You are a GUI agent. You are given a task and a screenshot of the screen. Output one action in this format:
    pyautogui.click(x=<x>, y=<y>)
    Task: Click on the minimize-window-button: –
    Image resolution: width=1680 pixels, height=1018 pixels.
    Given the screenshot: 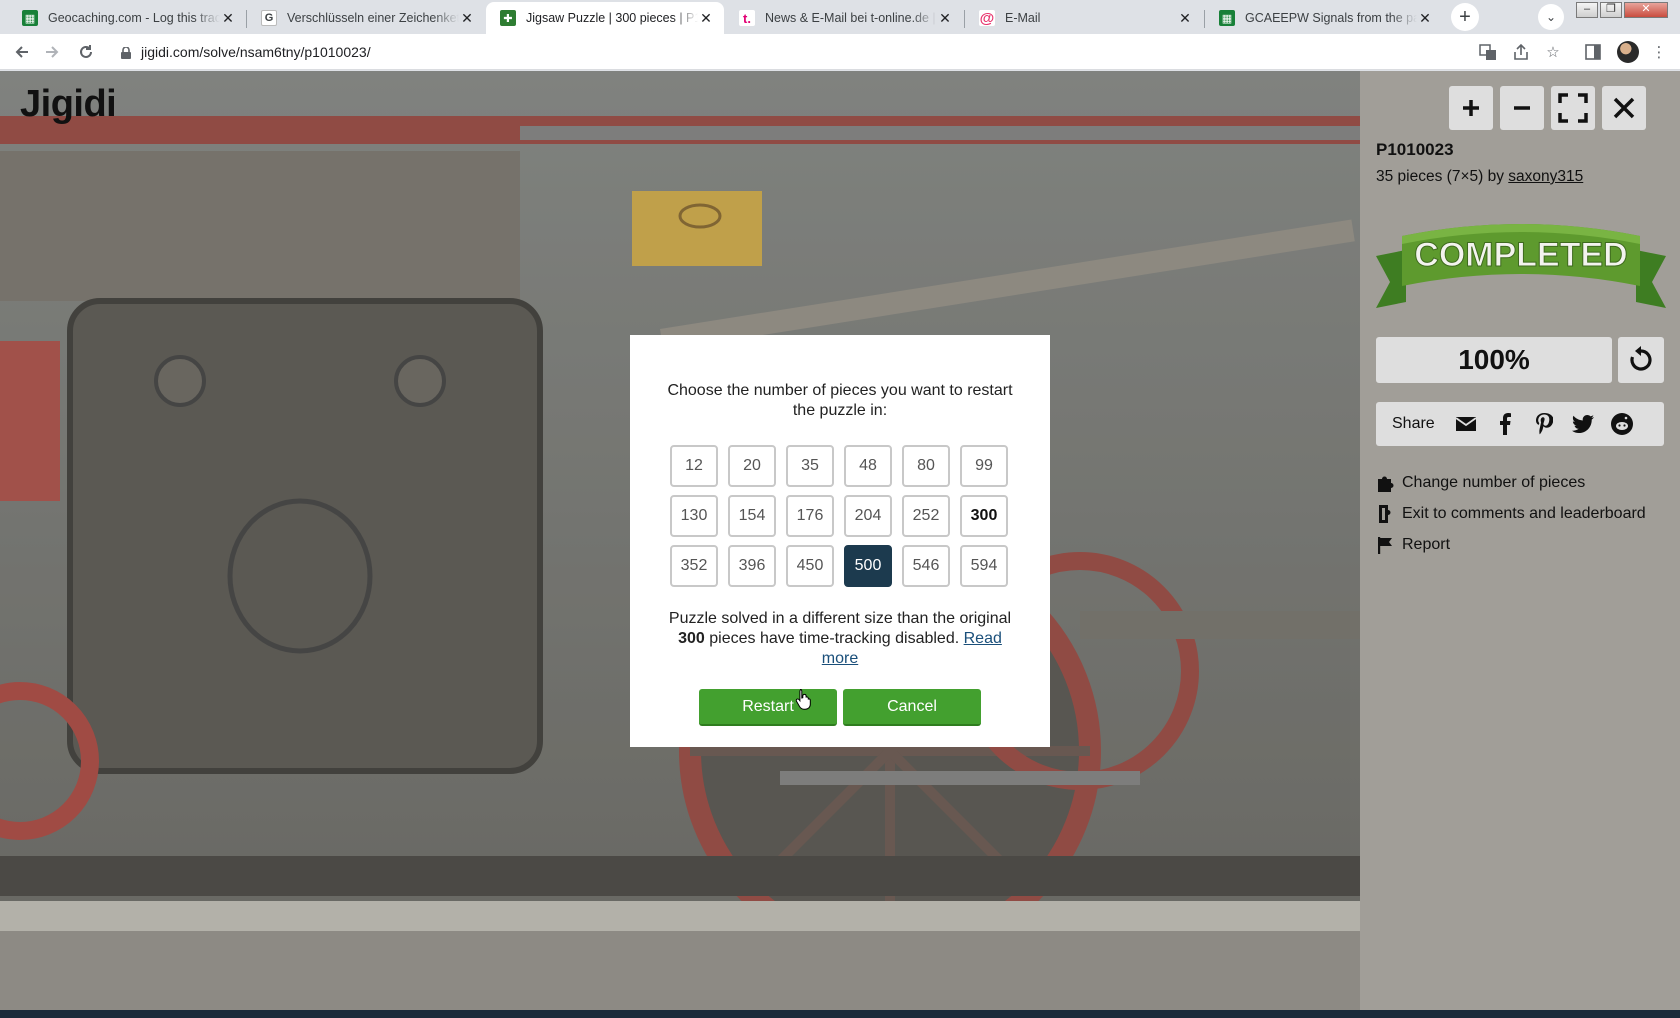 What is the action you would take?
    pyautogui.click(x=1587, y=10)
    